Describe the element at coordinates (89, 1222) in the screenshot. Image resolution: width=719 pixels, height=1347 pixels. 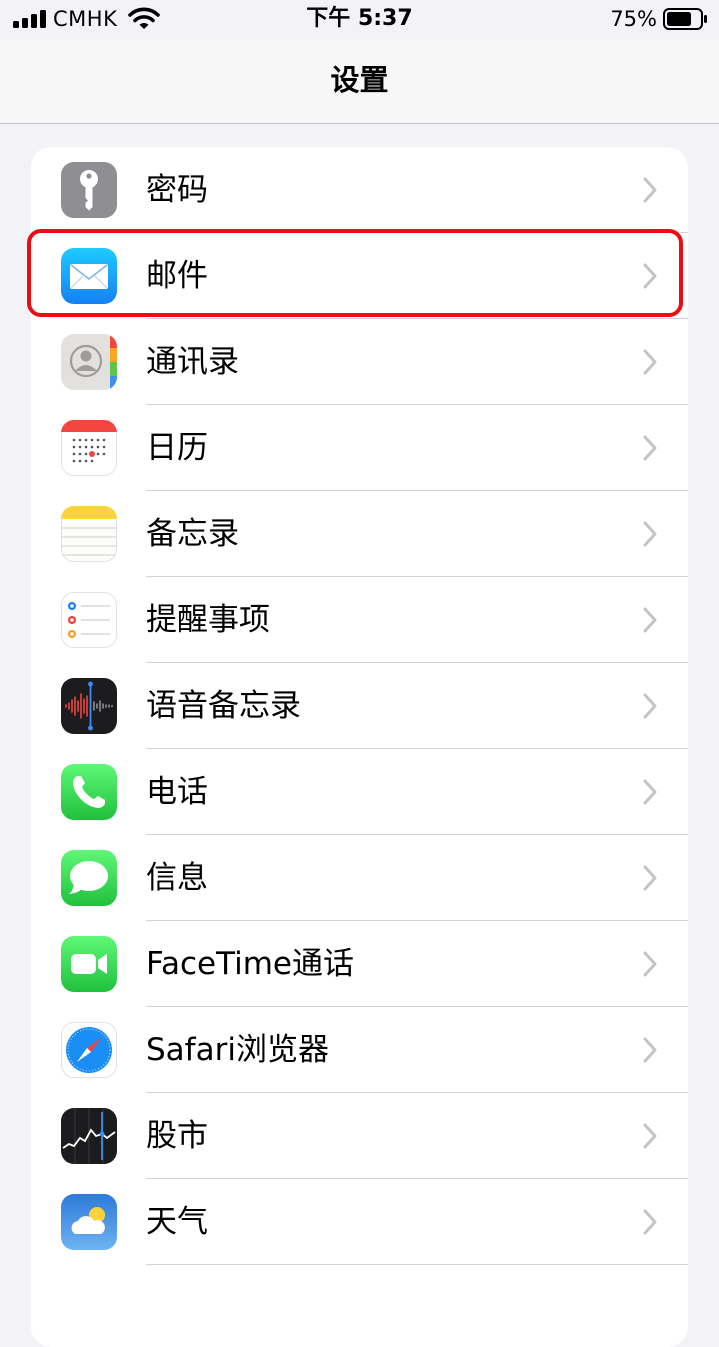
I see `weather-icon` at that location.